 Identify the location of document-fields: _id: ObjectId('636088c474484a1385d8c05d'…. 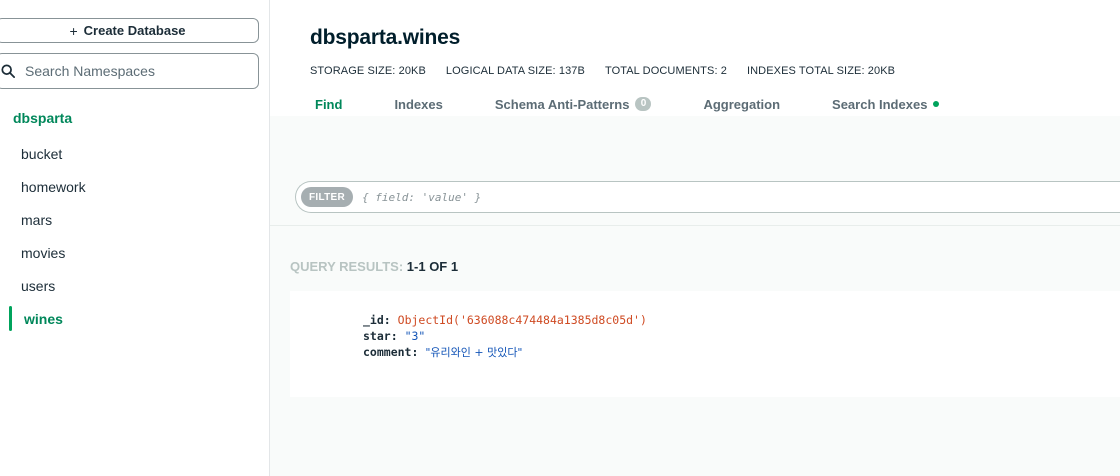
(505, 336).